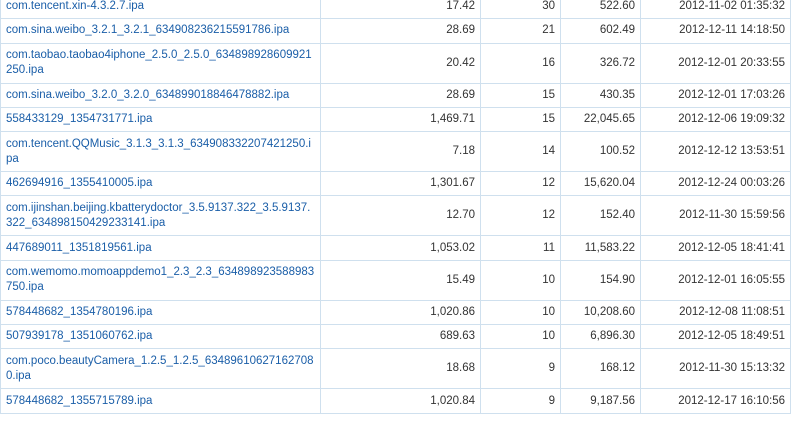 The width and height of the screenshot is (800, 426). What do you see at coordinates (160, 337) in the screenshot?
I see `file-name-link: 507939178_1351060762.ipa` at bounding box center [160, 337].